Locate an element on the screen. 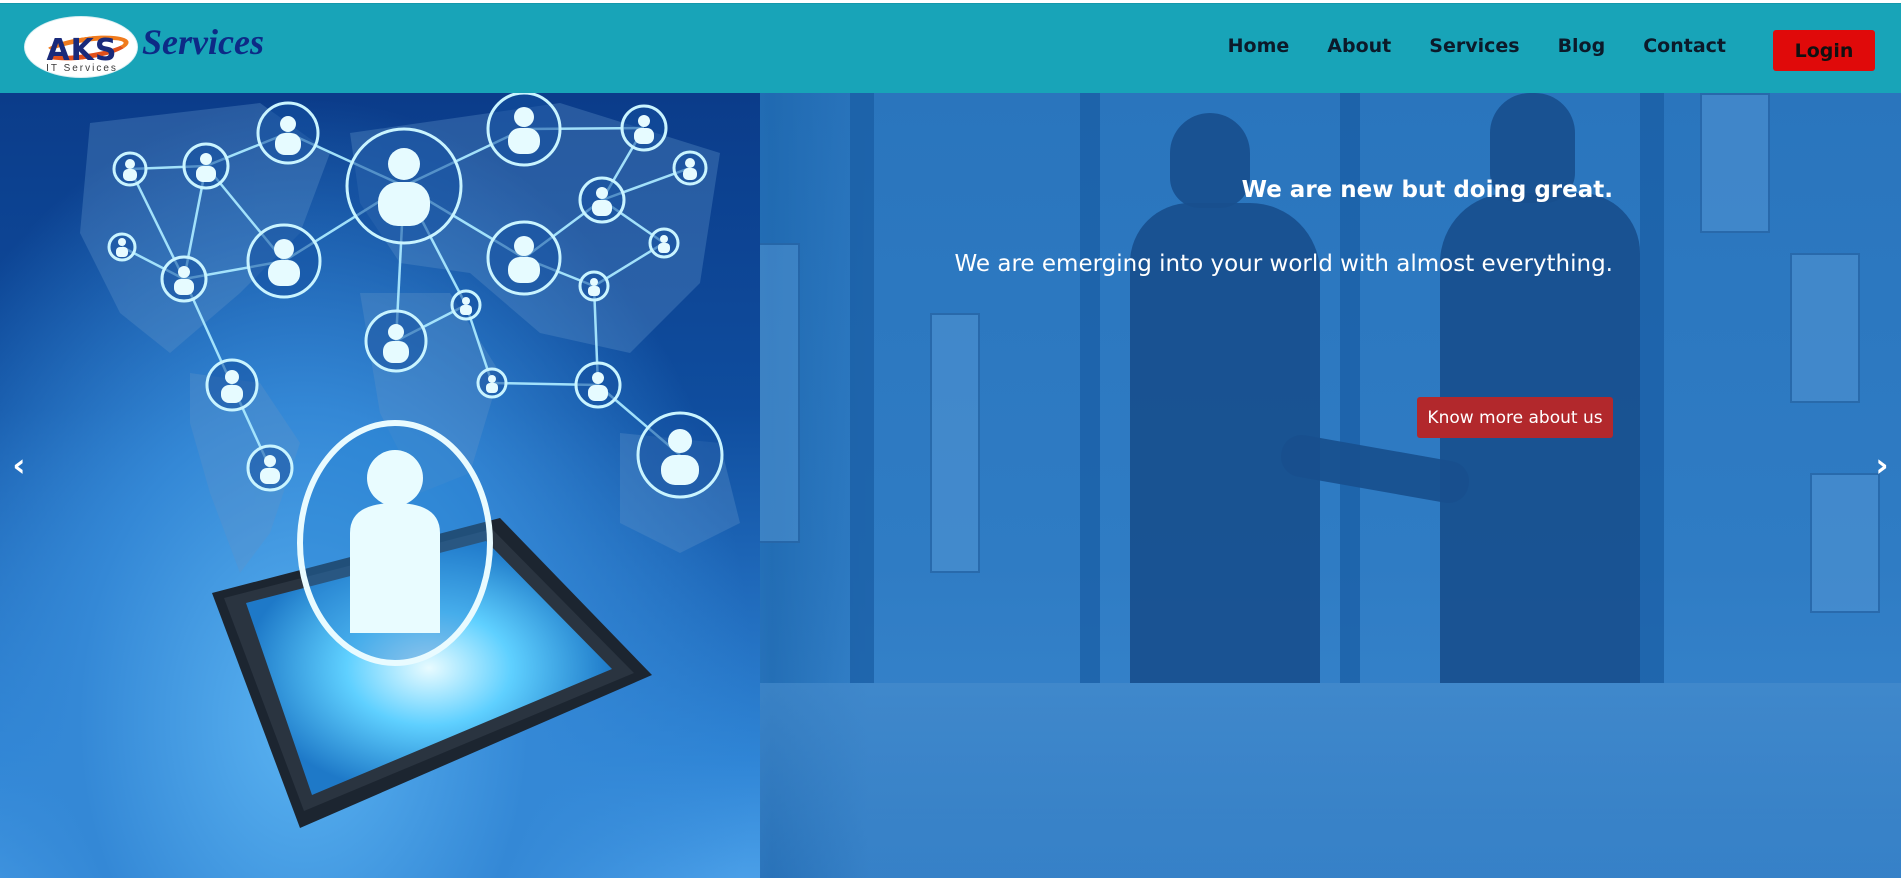 This screenshot has width=1901, height=878. nav-blog: Blog is located at coordinates (1582, 46).